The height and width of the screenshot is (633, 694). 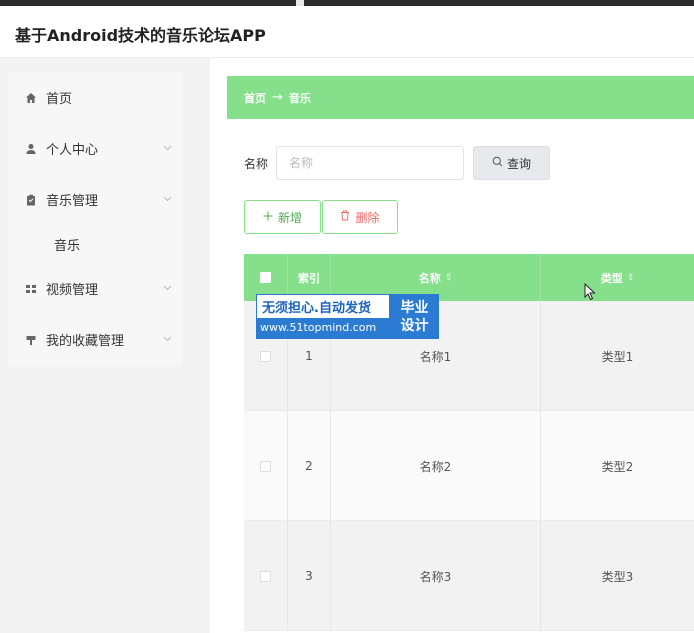 I want to click on sidebar-subitem-music: 音乐, so click(x=95, y=244).